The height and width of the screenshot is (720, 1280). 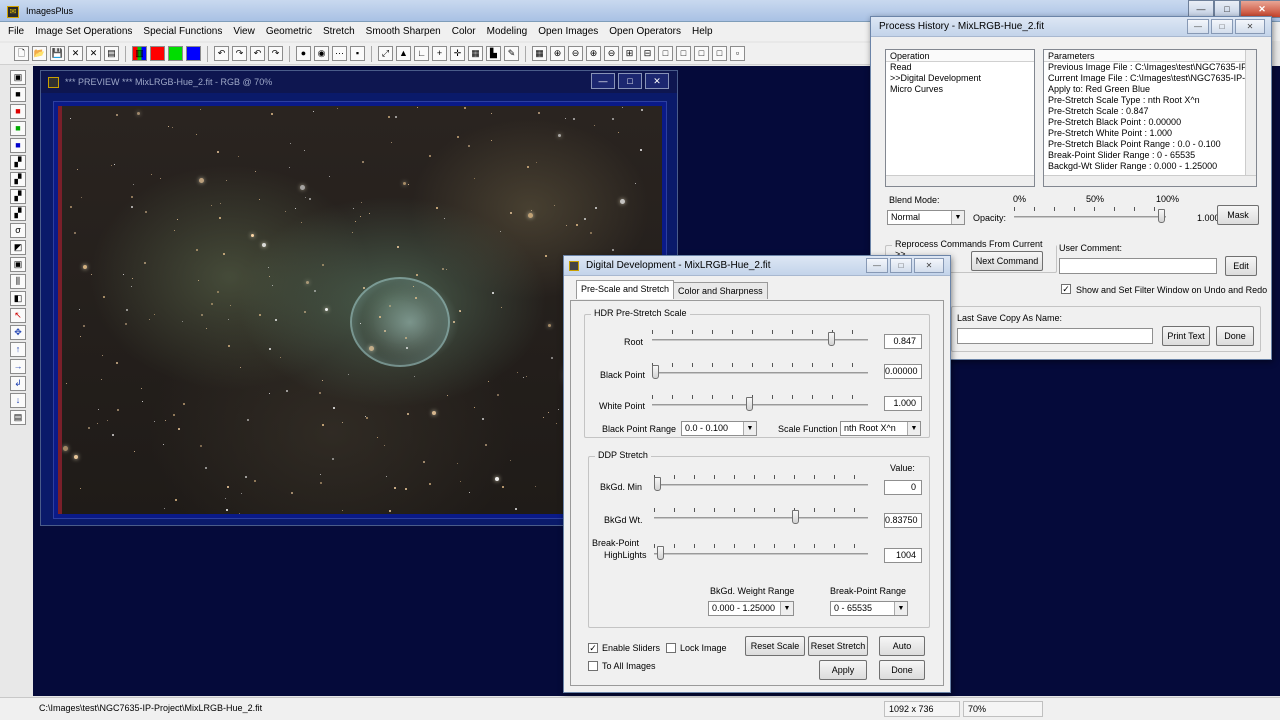 I want to click on close-icon: ✕, so click(x=93, y=53).